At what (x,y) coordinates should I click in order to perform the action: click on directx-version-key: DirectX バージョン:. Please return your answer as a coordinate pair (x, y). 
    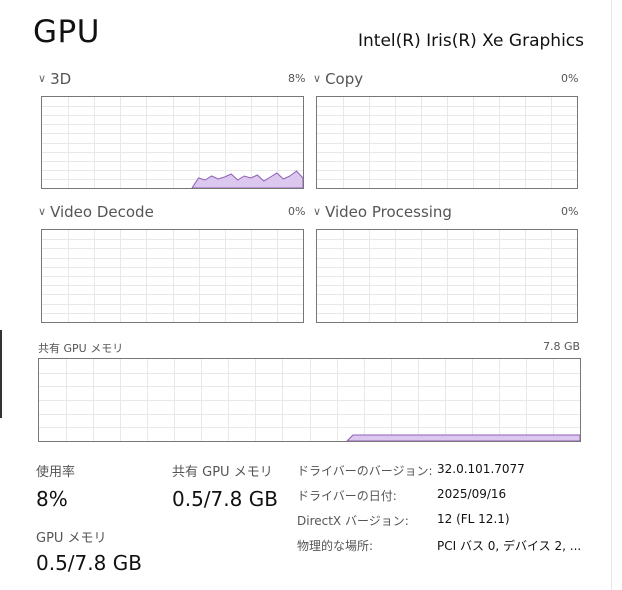
    Looking at the image, I should click on (353, 521).